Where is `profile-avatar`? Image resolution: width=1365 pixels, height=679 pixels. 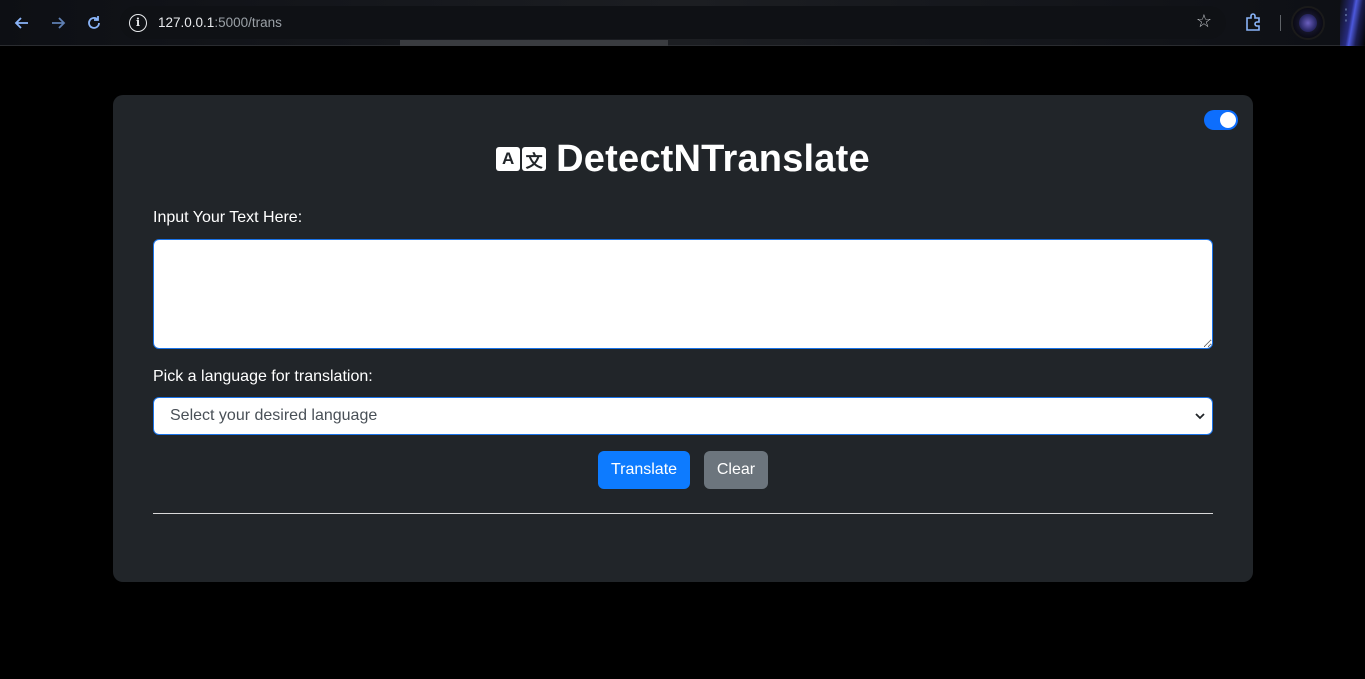 profile-avatar is located at coordinates (1308, 23).